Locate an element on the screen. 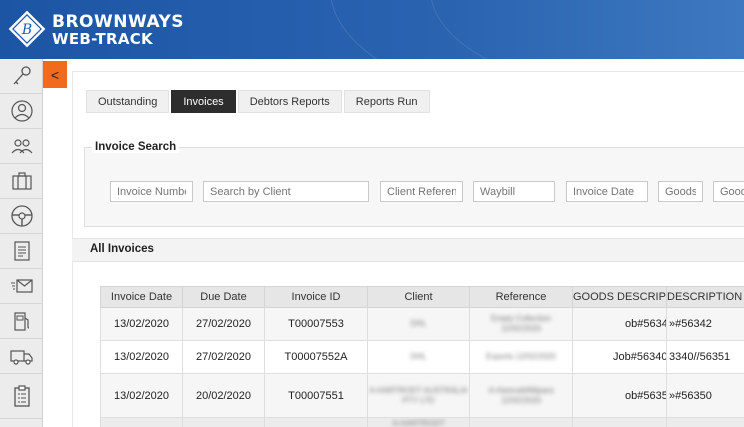  column-header: Due Date is located at coordinates (223, 297).